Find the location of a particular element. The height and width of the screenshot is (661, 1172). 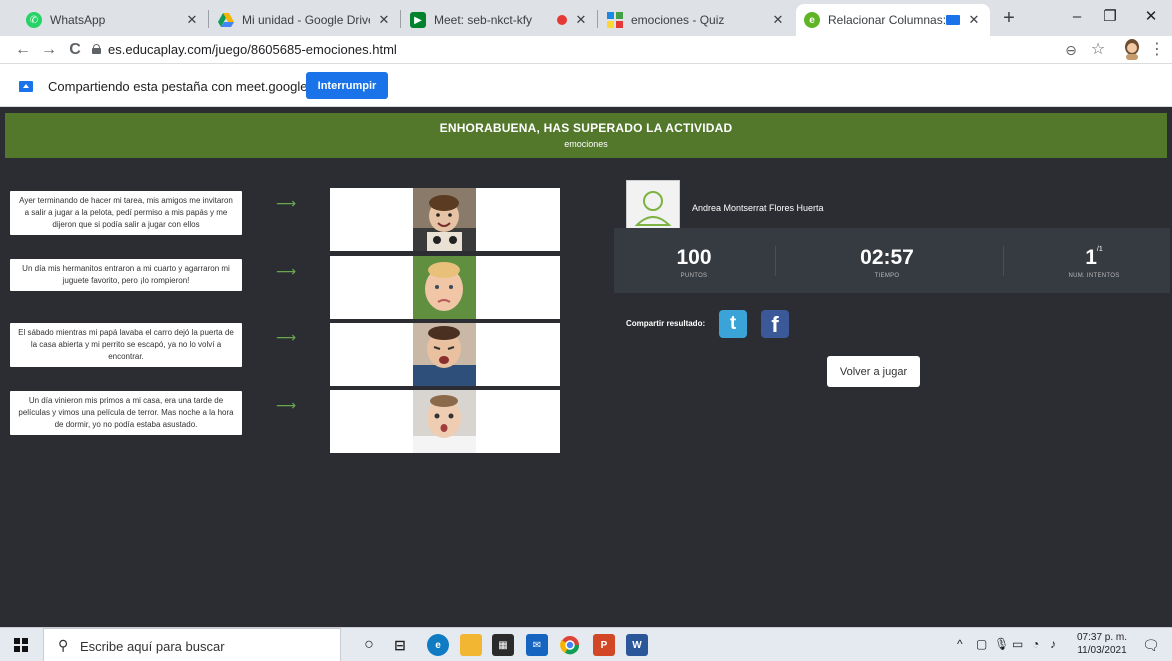

baby-sad-photo is located at coordinates (444, 287).